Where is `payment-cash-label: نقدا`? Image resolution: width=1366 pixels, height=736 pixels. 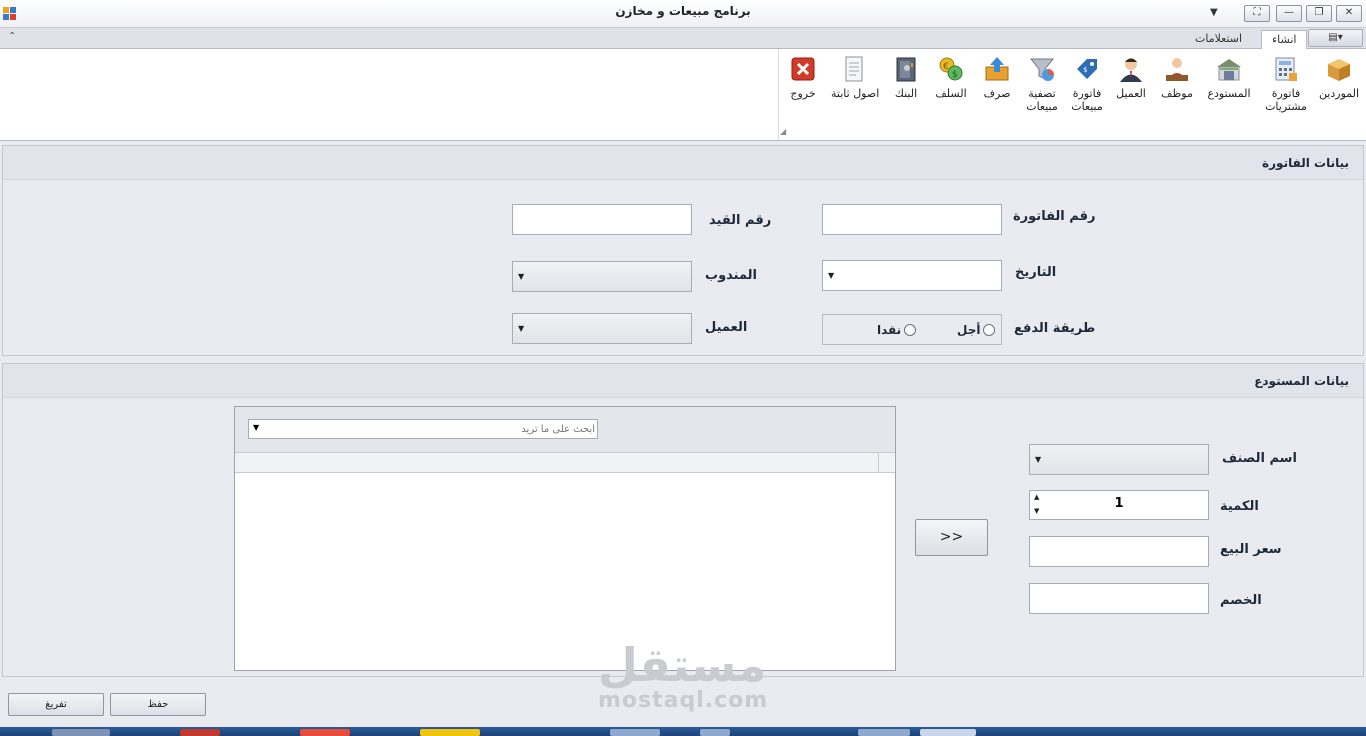 payment-cash-label: نقدا is located at coordinates (889, 330).